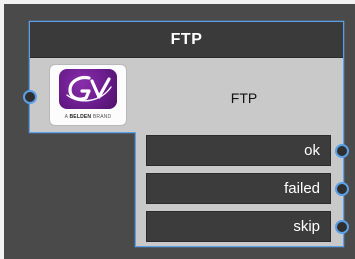 This screenshot has width=355, height=259. I want to click on gv-logo-icon, so click(88, 89).